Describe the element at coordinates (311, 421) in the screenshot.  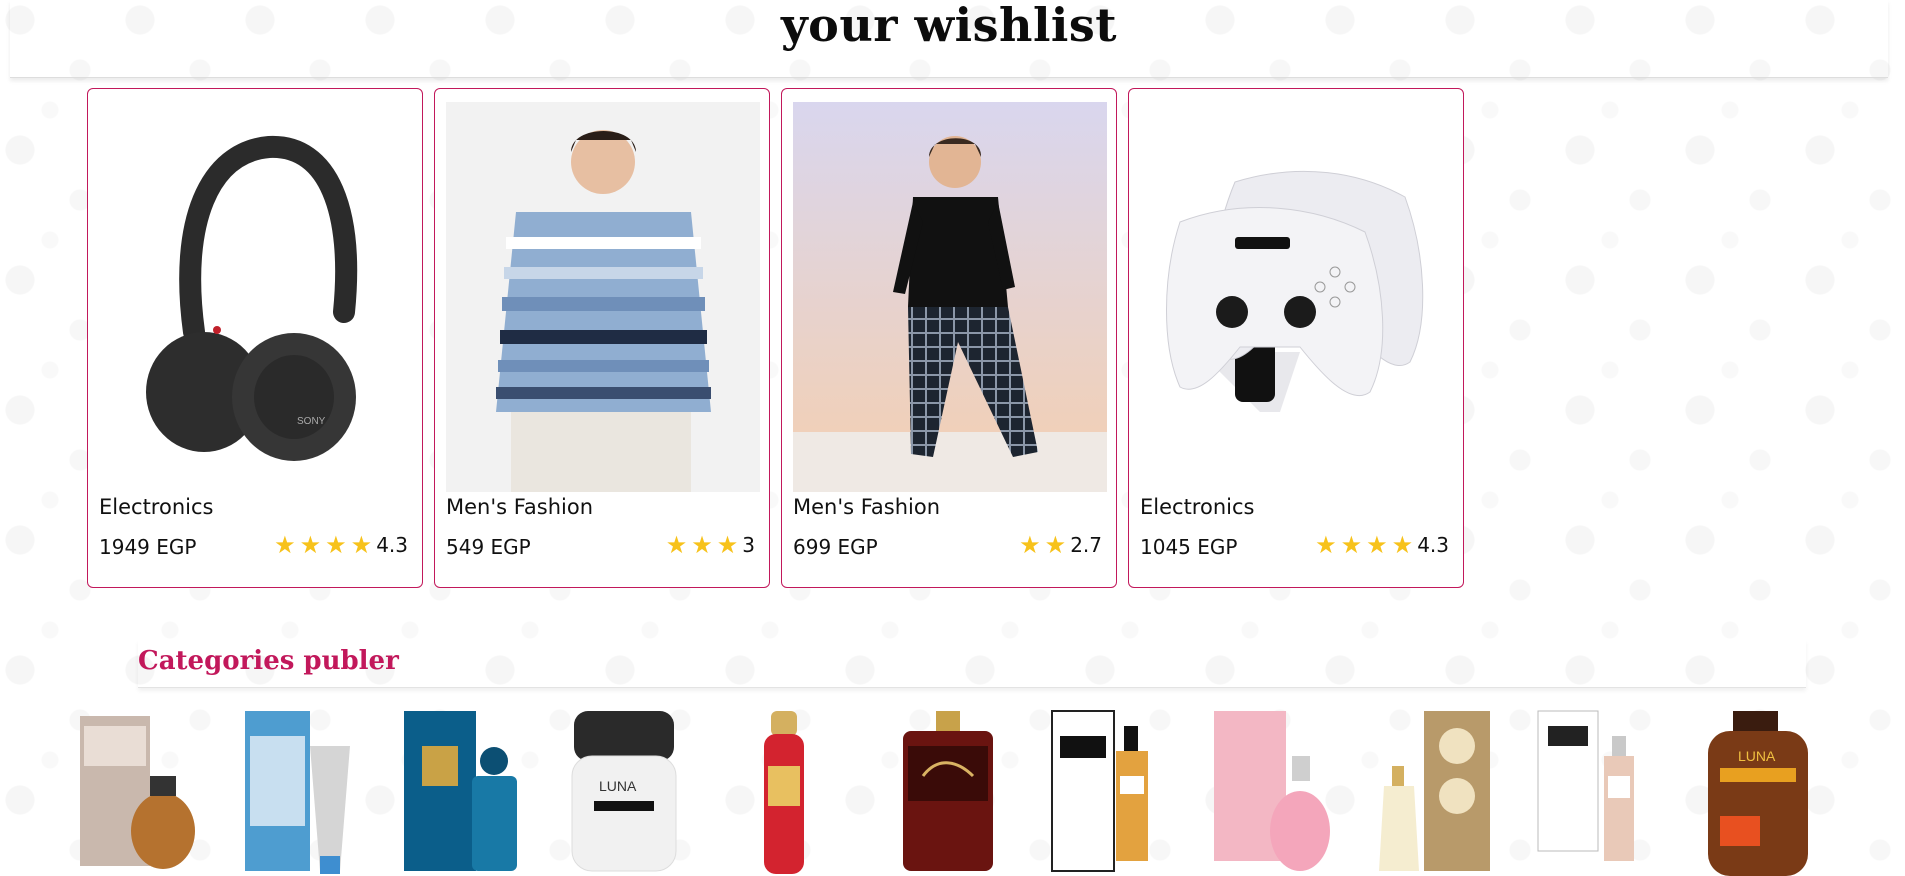
I see `svg-text: SONY` at that location.